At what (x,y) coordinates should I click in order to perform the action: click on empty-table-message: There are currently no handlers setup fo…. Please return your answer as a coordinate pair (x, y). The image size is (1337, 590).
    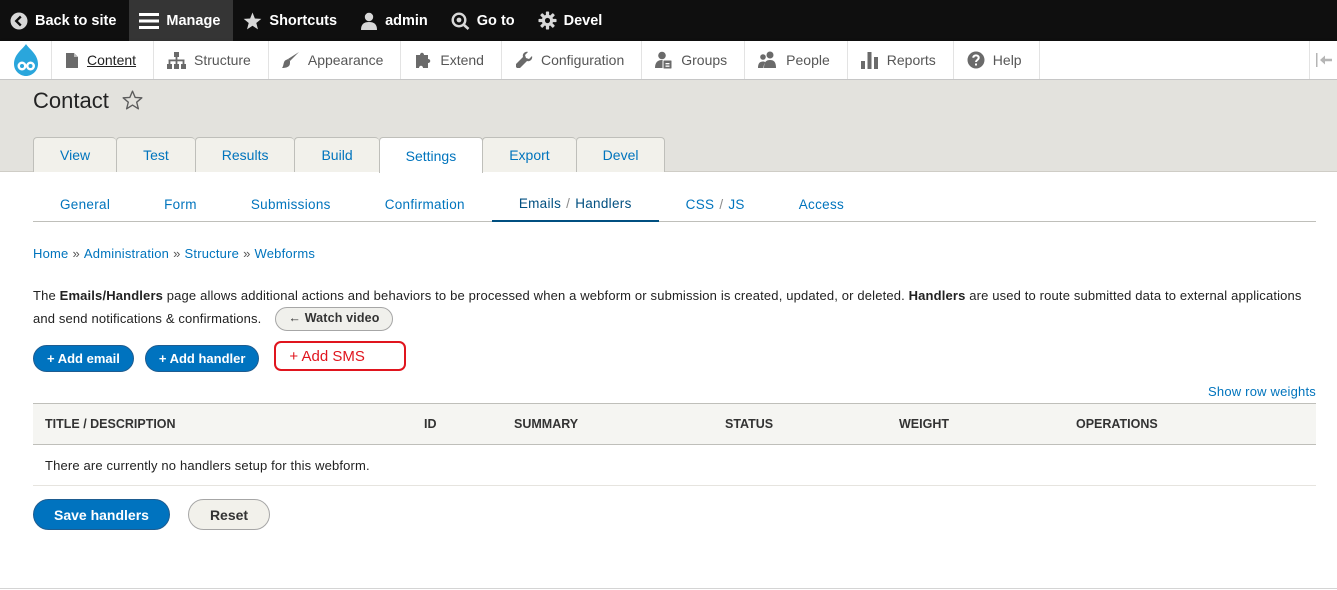
    Looking at the image, I should click on (674, 465).